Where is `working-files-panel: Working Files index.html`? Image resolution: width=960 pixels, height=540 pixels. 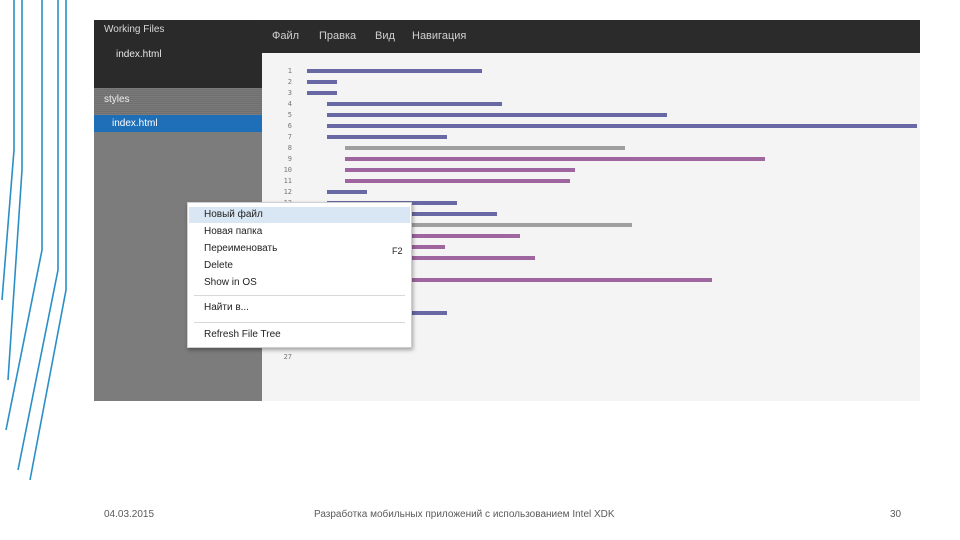 working-files-panel: Working Files index.html is located at coordinates (178, 54).